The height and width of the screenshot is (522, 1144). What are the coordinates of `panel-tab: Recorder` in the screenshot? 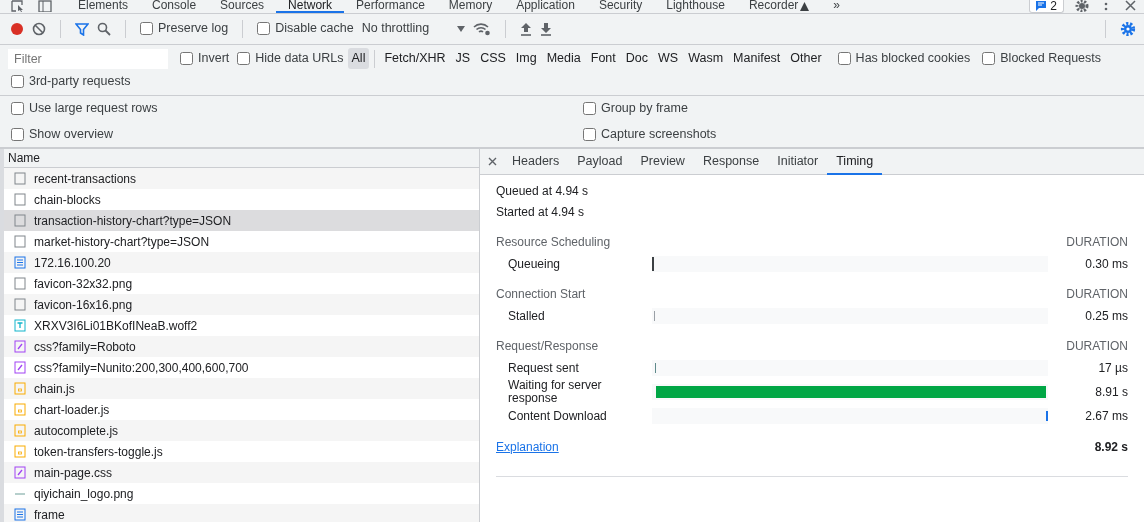 It's located at (773, 6).